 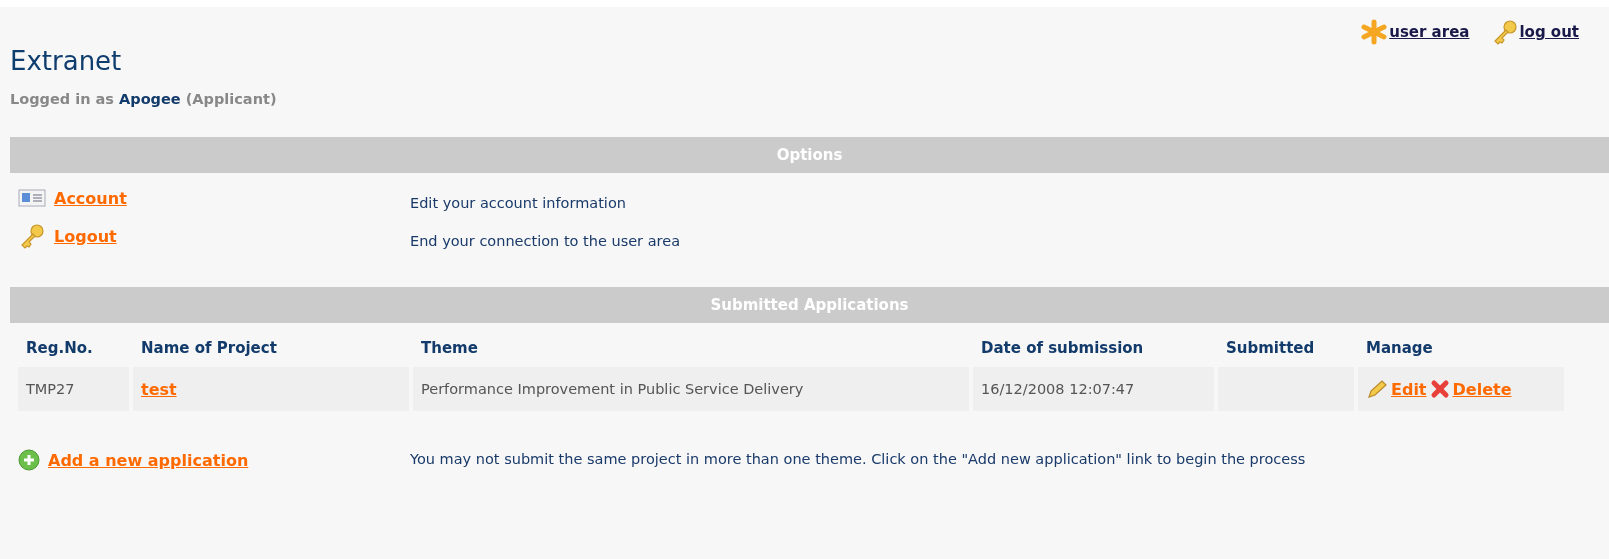 What do you see at coordinates (73, 389) in the screenshot?
I see `table-cell: TMP27` at bounding box center [73, 389].